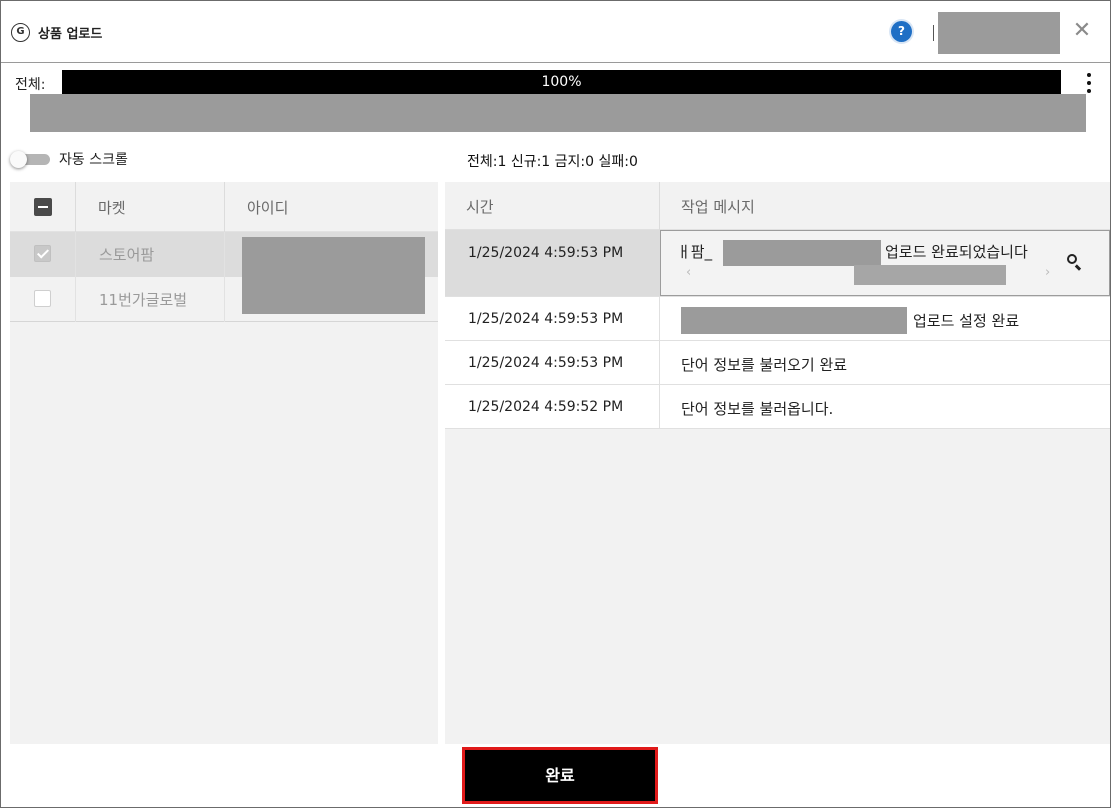 The height and width of the screenshot is (808, 1111). I want to click on market-name: 스토어팜, so click(127, 255).